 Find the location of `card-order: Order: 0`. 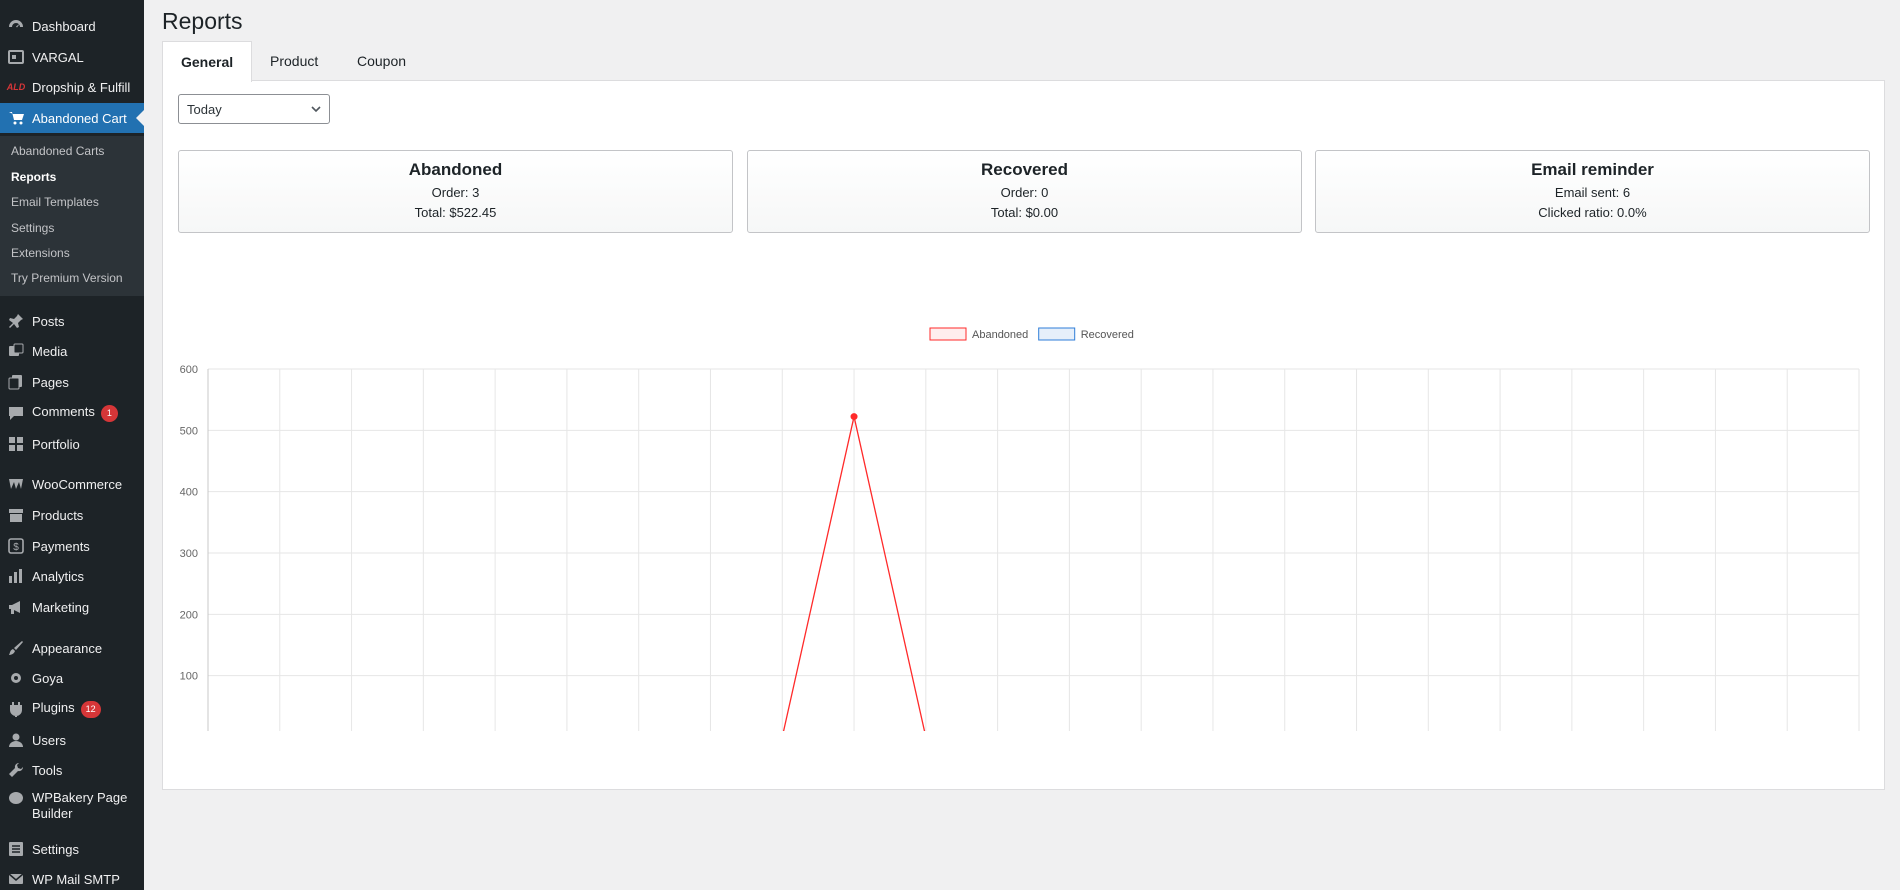

card-order: Order: 0 is located at coordinates (1024, 192).